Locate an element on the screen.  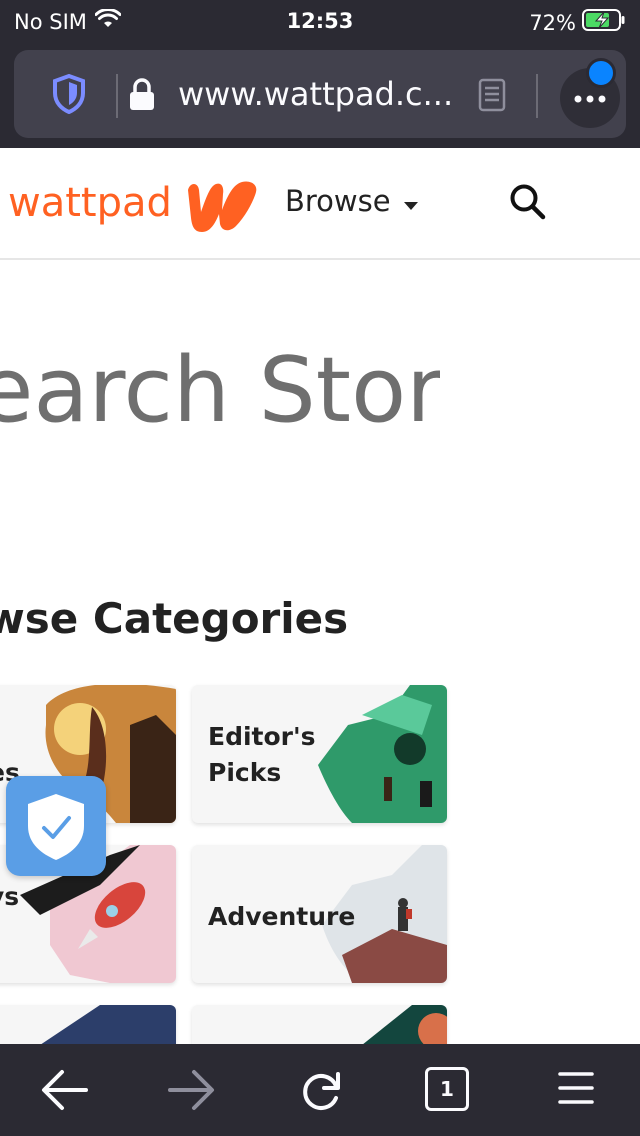
tracking-protection-shield-icon is located at coordinates (69, 96).